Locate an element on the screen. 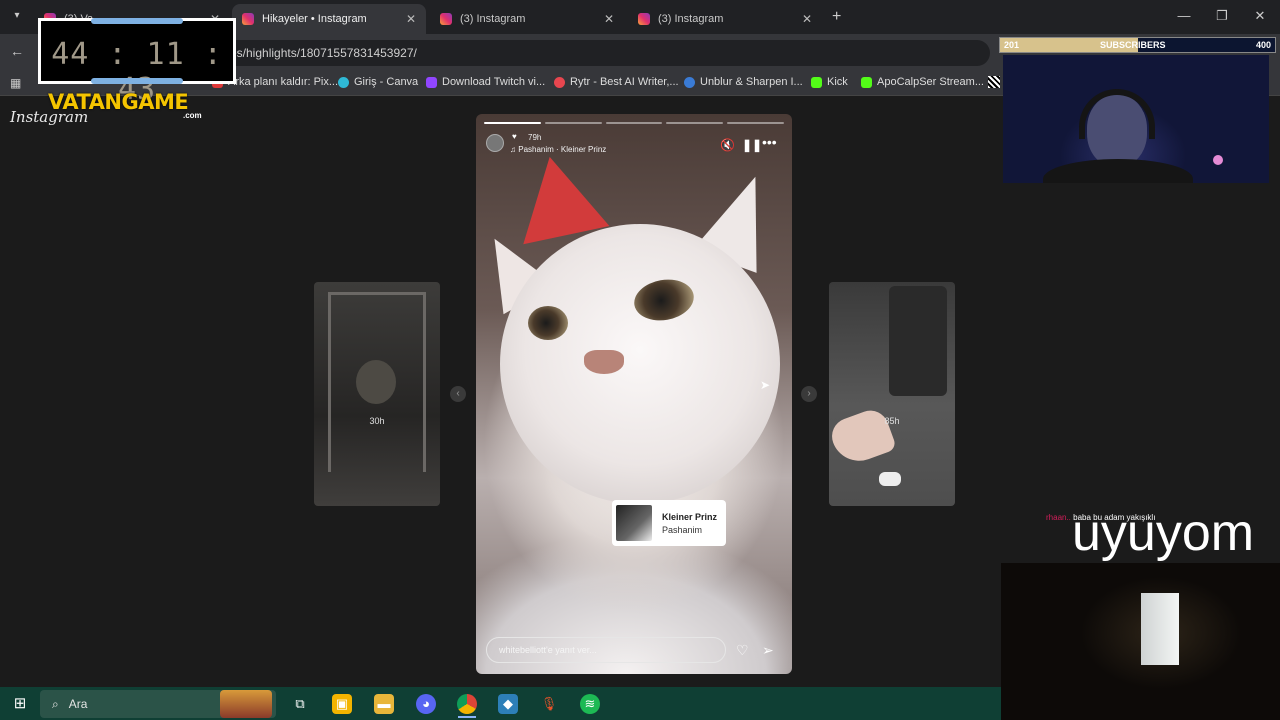 This screenshot has height=720, width=1280. task-view-icon: ⧉ is located at coordinates (300, 704).